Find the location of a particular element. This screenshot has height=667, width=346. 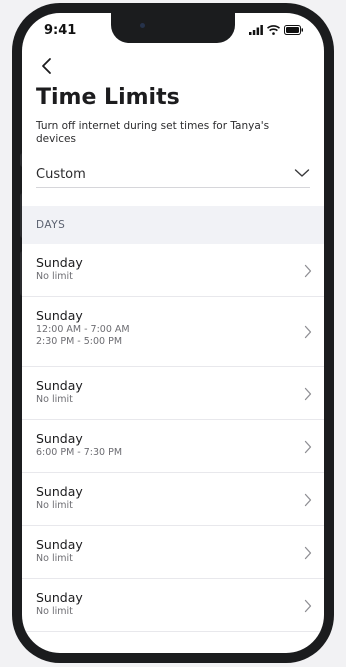

page-title: Time Limits is located at coordinates (108, 97).